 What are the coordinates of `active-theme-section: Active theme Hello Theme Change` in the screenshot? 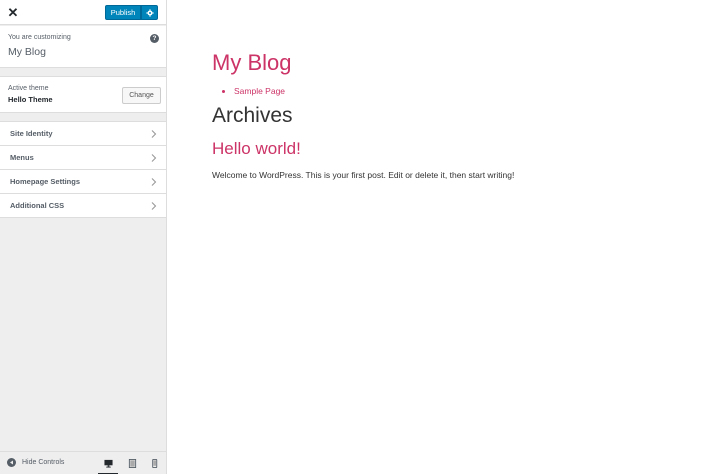 It's located at (83, 94).